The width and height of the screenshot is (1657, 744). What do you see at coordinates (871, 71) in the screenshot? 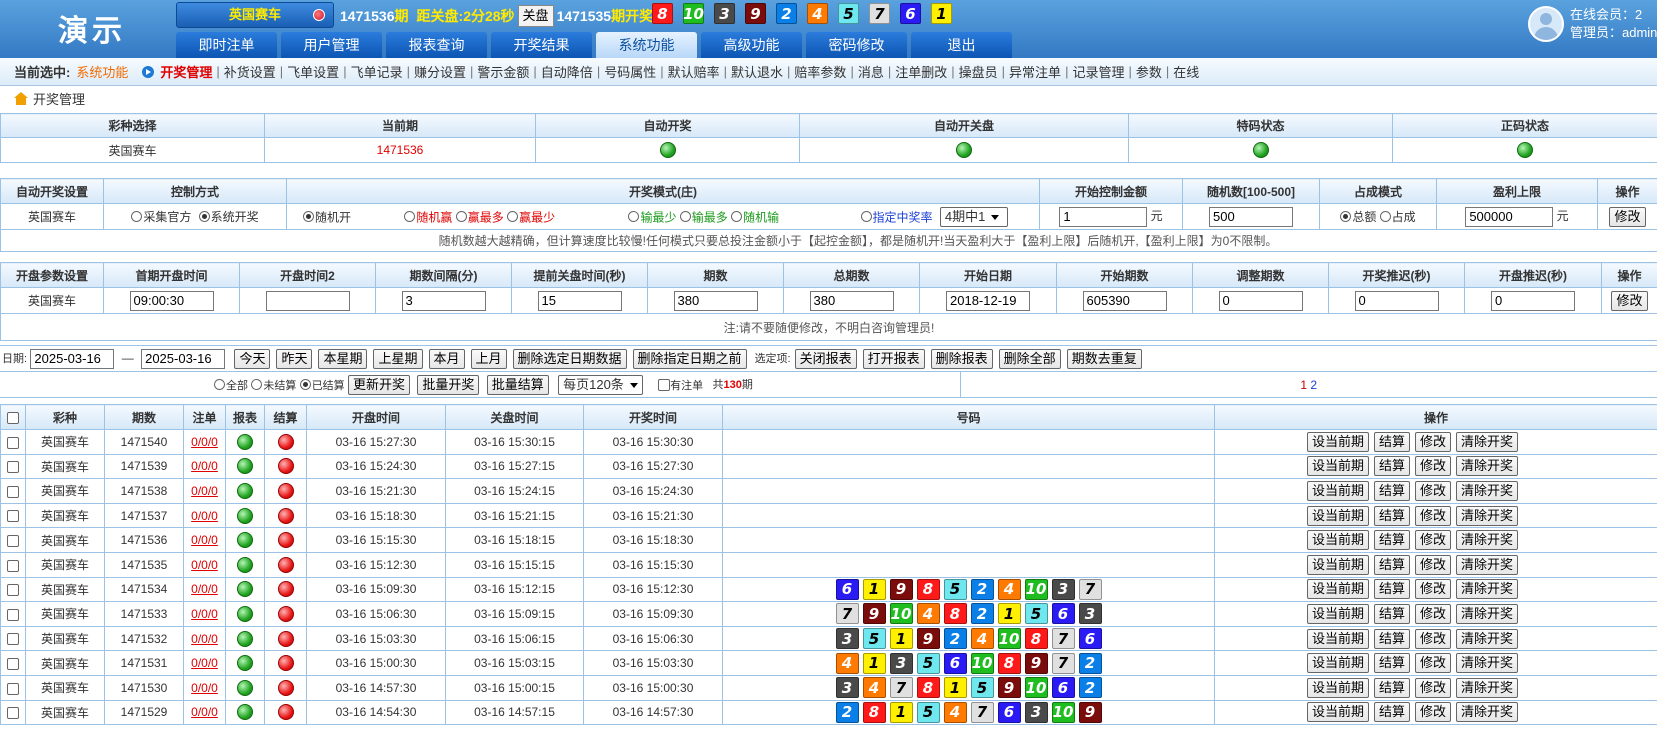
I see `subnav-item-11: 消息` at bounding box center [871, 71].